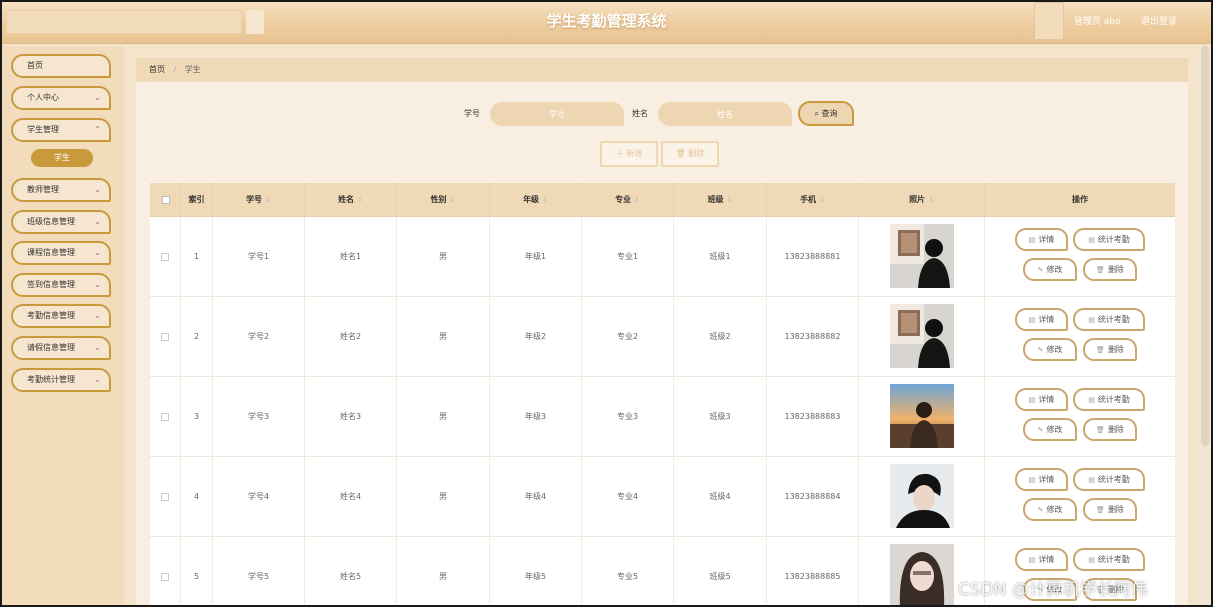 The height and width of the screenshot is (607, 1213). Describe the element at coordinates (829, 113) in the screenshot. I see `query-button-label: 查询` at that location.